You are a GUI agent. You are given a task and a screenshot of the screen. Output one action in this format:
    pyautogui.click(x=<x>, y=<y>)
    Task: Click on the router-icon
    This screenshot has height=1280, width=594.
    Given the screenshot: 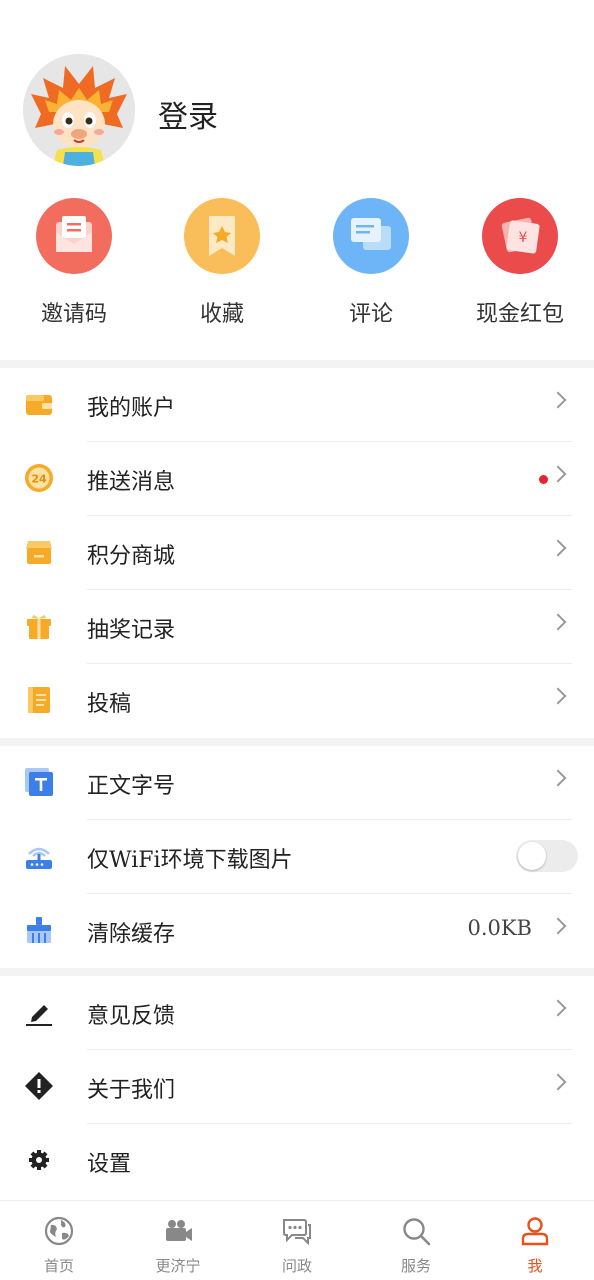 What is the action you would take?
    pyautogui.click(x=39, y=856)
    